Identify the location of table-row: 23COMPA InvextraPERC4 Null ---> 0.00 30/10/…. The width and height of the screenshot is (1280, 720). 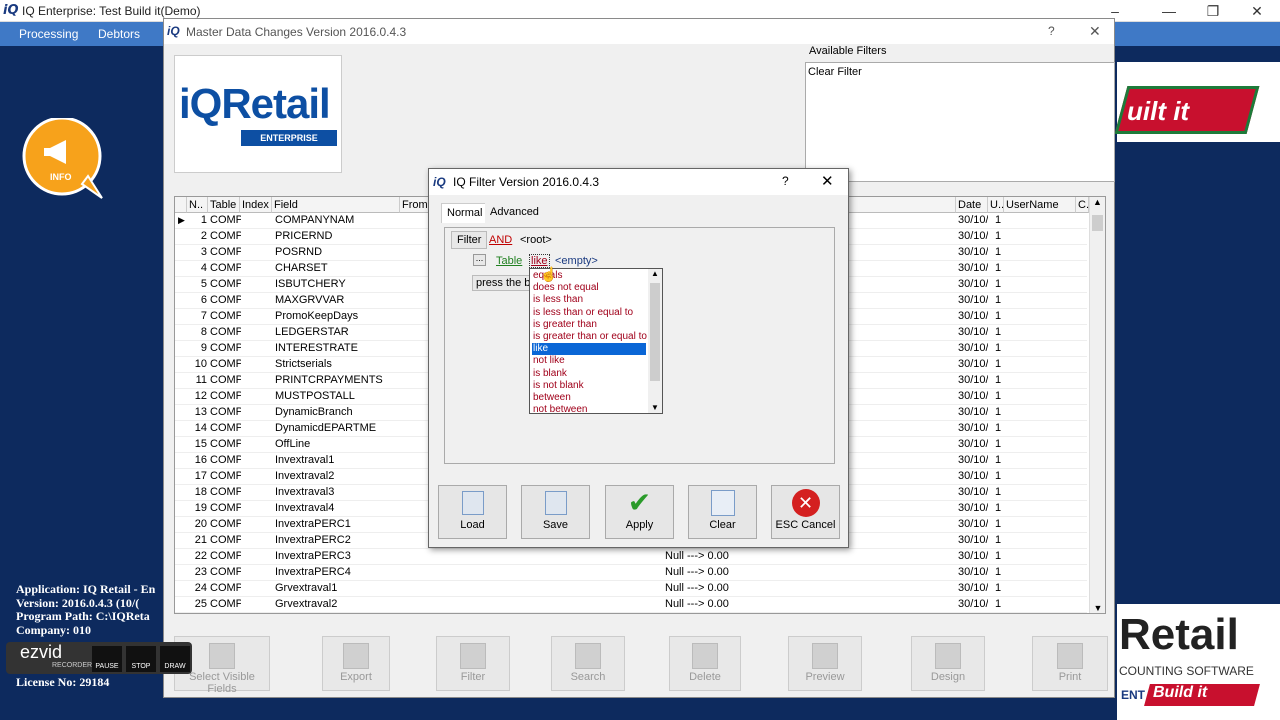
(631, 573).